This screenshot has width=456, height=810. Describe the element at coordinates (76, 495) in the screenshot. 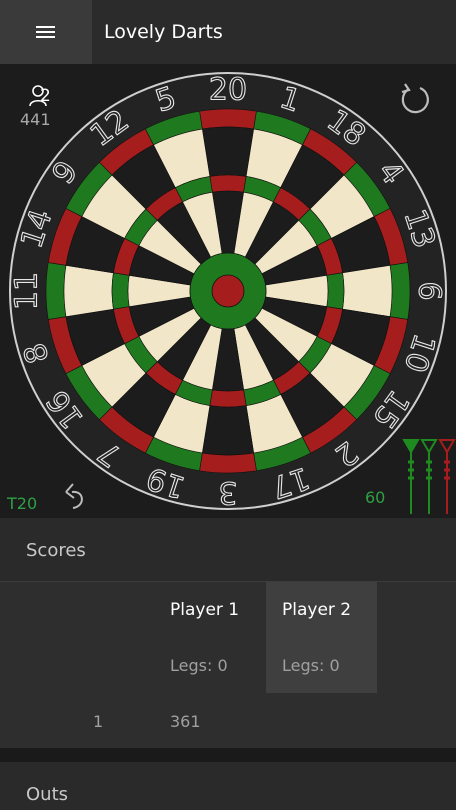

I see `undo-icon` at that location.